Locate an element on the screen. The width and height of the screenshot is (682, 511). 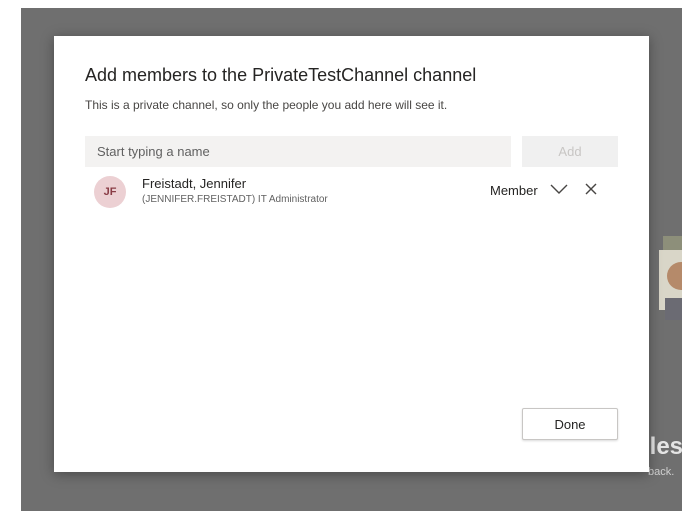
add-button: Add is located at coordinates (570, 151).